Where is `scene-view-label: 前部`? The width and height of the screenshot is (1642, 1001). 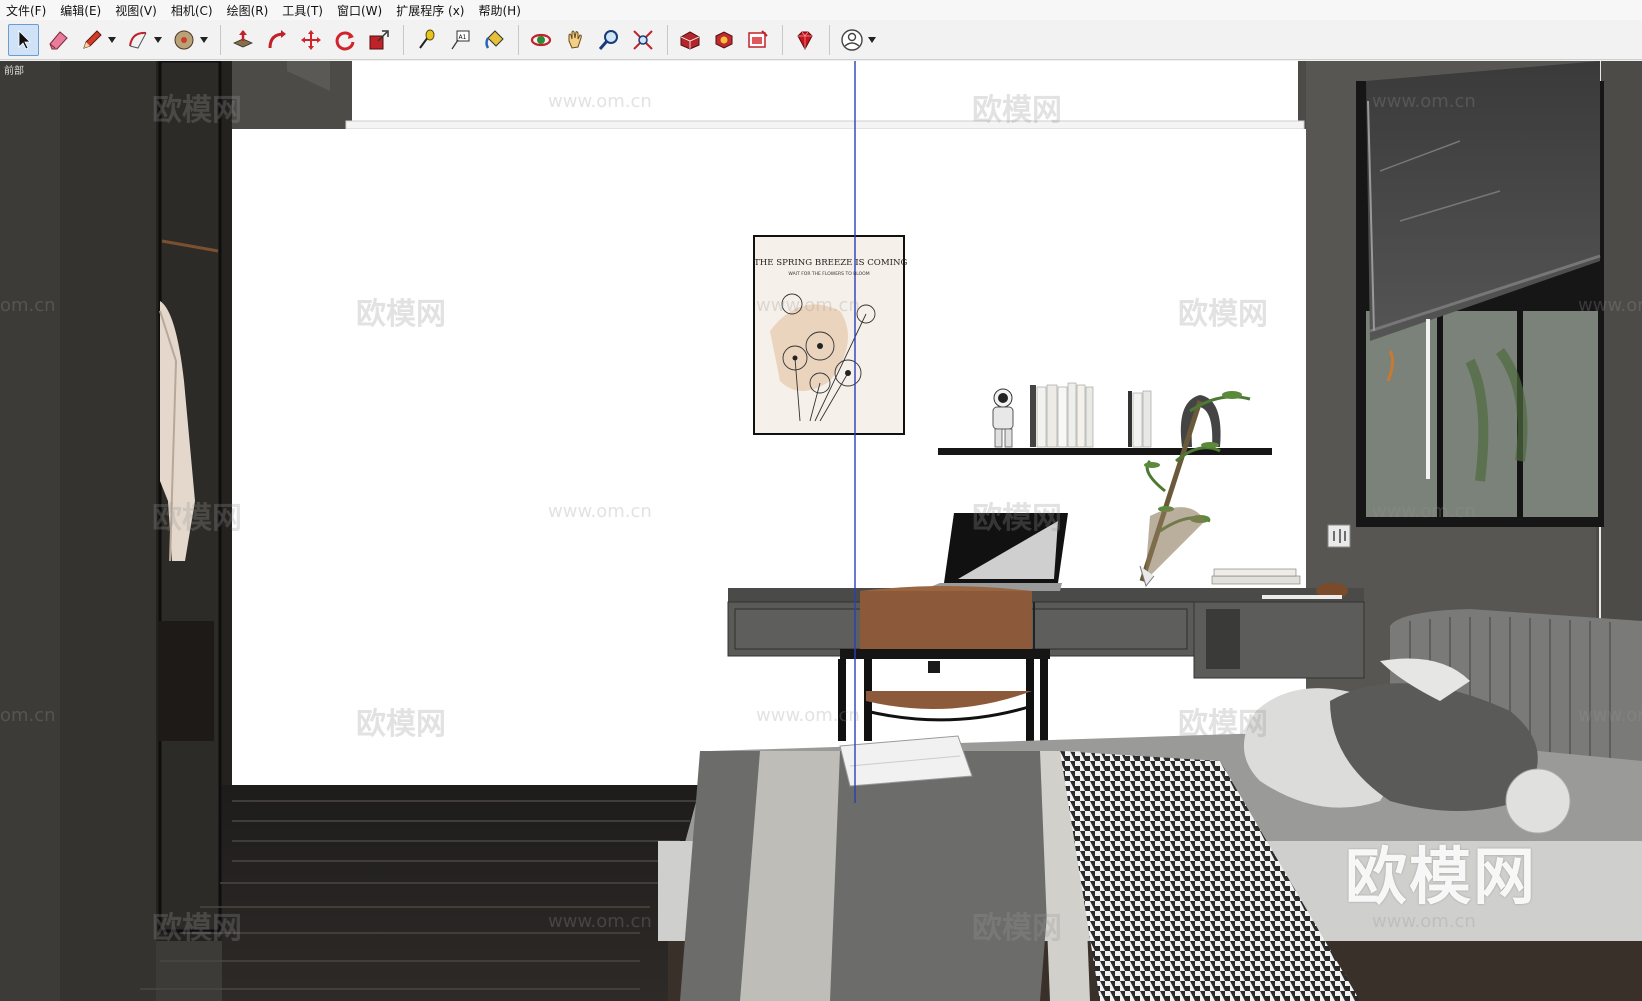
scene-view-label: 前部 is located at coordinates (14, 71).